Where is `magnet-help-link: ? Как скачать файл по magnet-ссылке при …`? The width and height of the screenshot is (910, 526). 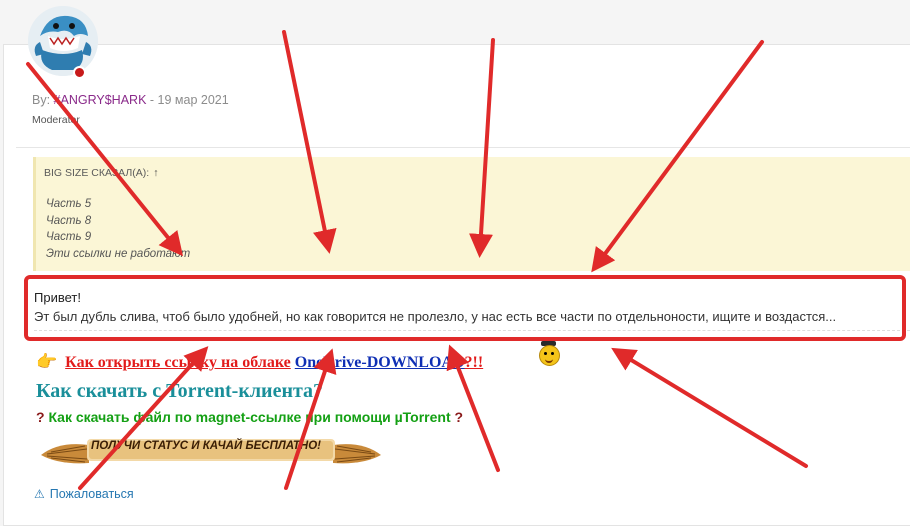
magnet-help-link: ? Как скачать файл по magnet-ссылке при … is located at coordinates (249, 417).